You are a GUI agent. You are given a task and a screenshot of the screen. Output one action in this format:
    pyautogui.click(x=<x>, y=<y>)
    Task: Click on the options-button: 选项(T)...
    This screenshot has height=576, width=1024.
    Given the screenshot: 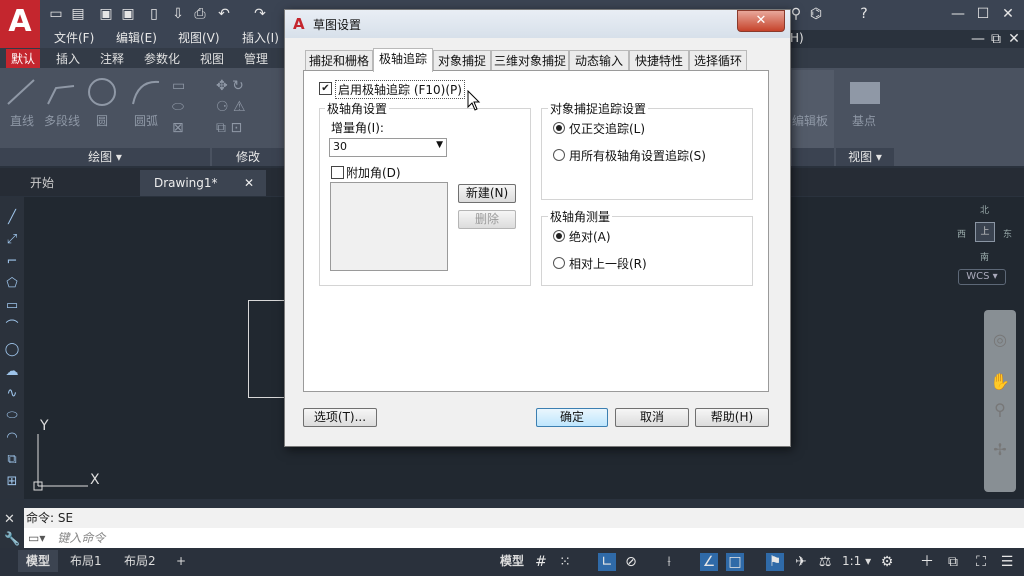 What is the action you would take?
    pyautogui.click(x=340, y=417)
    